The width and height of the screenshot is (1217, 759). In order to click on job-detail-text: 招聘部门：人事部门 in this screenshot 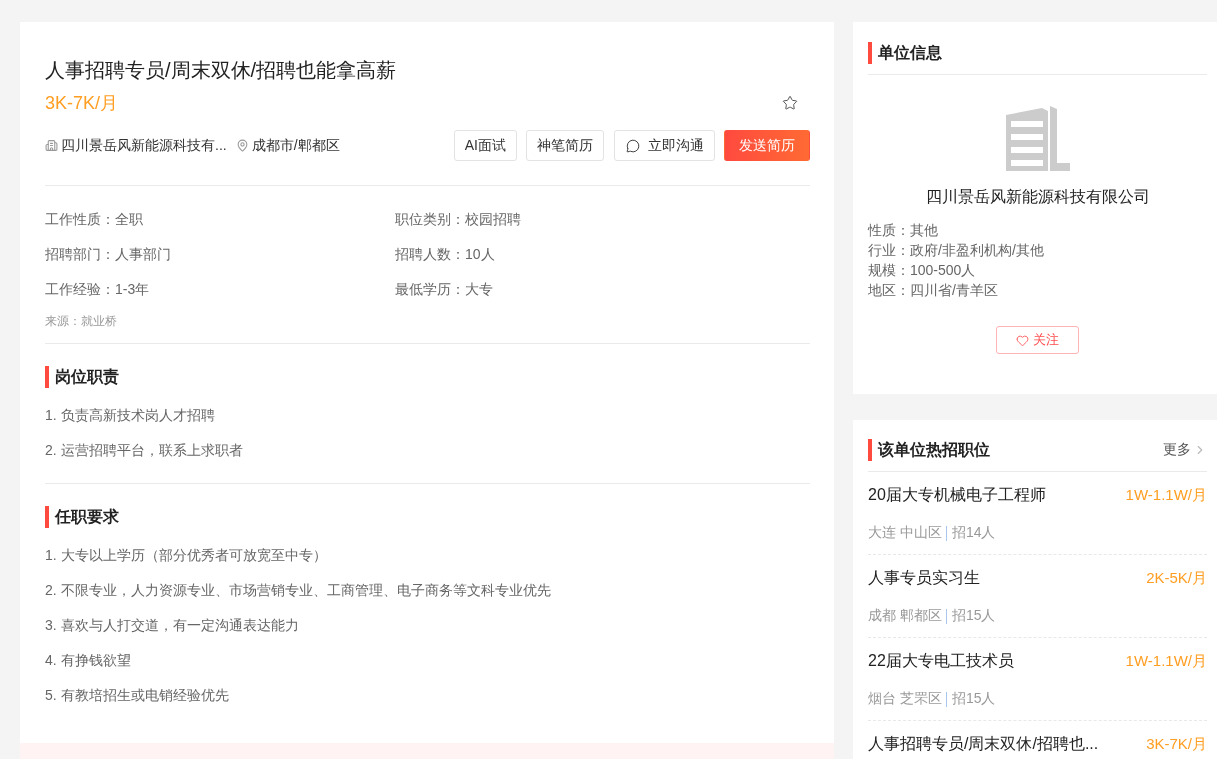, I will do `click(108, 254)`.